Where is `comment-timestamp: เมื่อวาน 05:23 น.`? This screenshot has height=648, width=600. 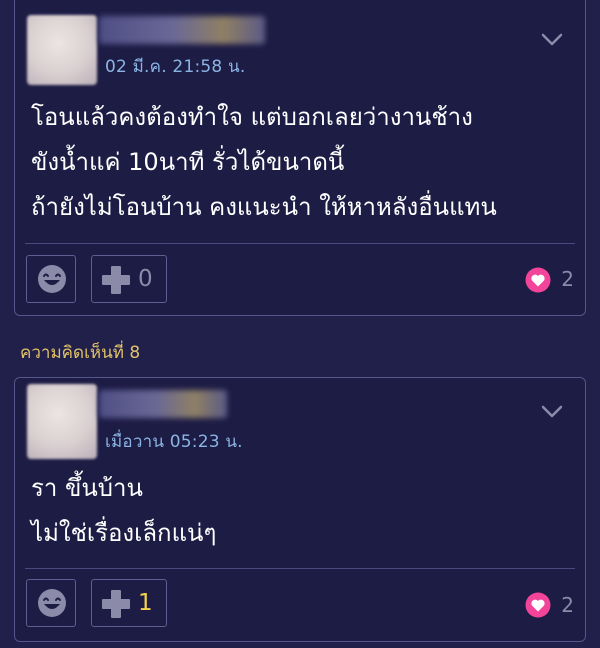 comment-timestamp: เมื่อวาน 05:23 น. is located at coordinates (174, 442).